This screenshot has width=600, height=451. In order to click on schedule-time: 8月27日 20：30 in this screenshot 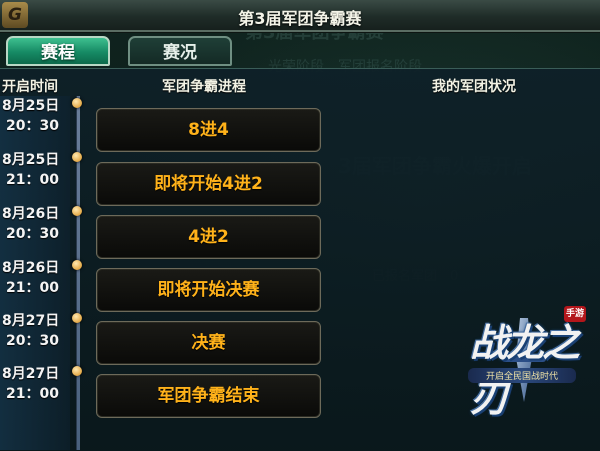, I will do `click(30, 331)`.